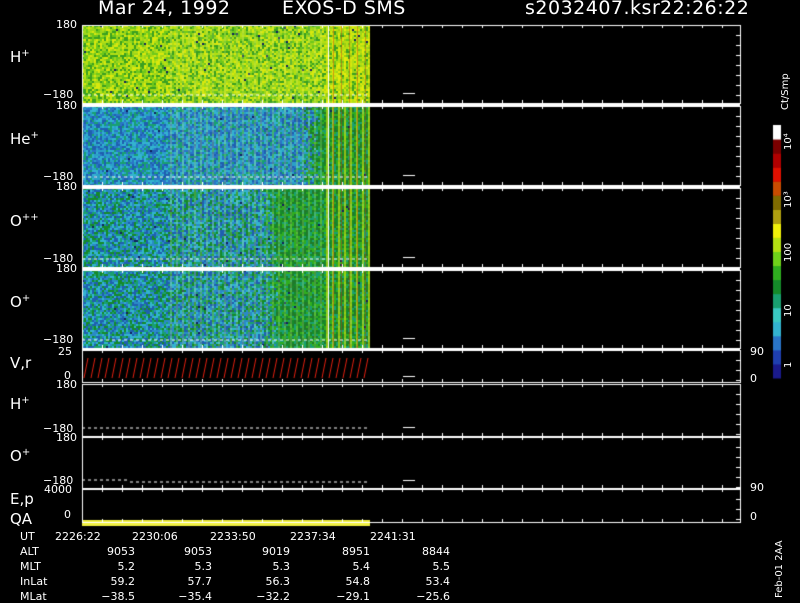 The image size is (800, 603). What do you see at coordinates (436, 551) in the screenshot?
I see `table-cell: 8844` at bounding box center [436, 551].